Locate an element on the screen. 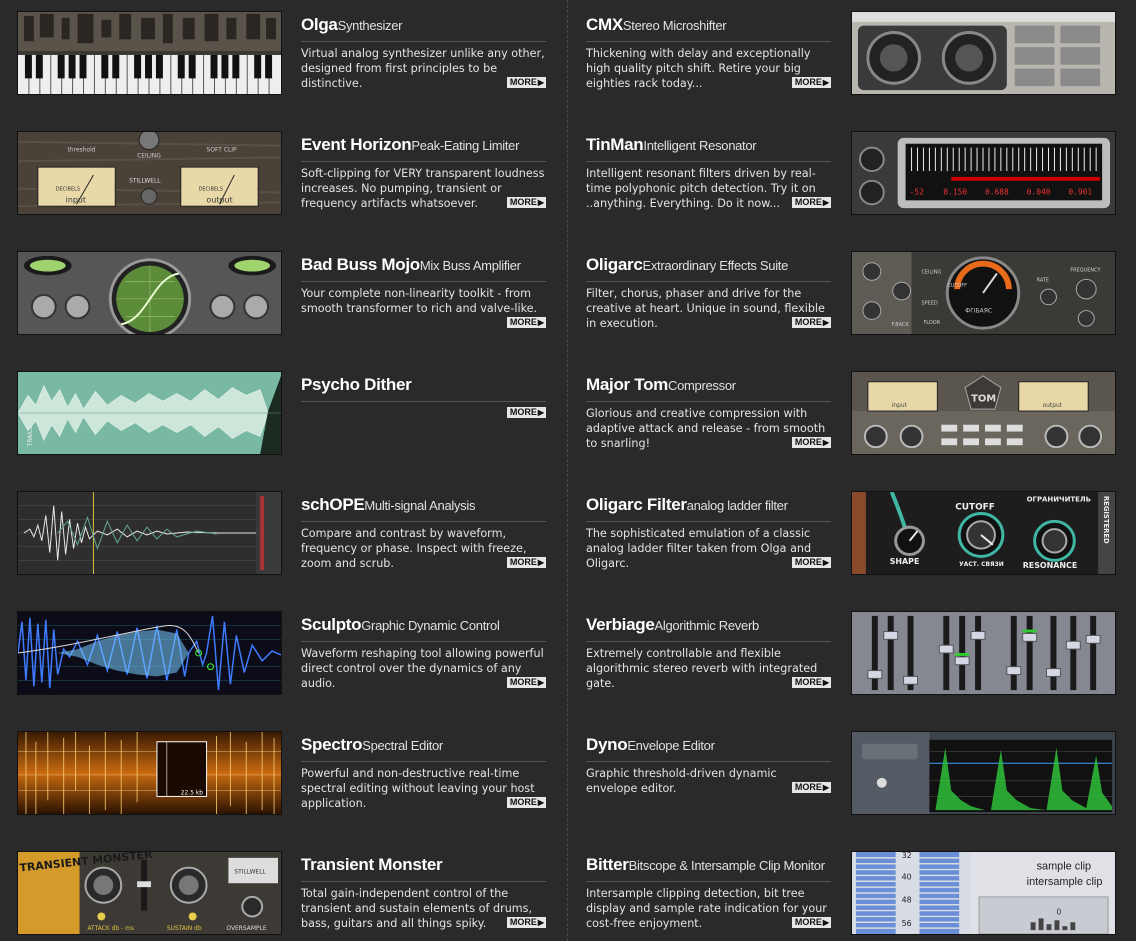 The image size is (1136, 941). svg-text: RATE is located at coordinates (1043, 280).